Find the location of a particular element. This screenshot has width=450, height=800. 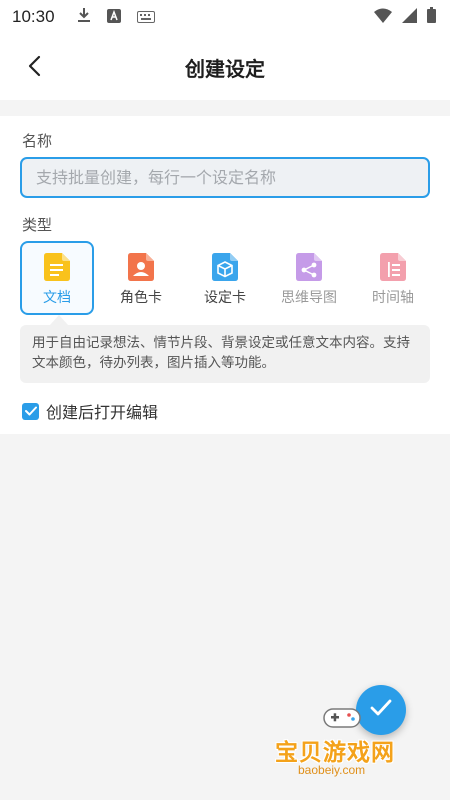

app-header: 创建设定 is located at coordinates (225, 67).